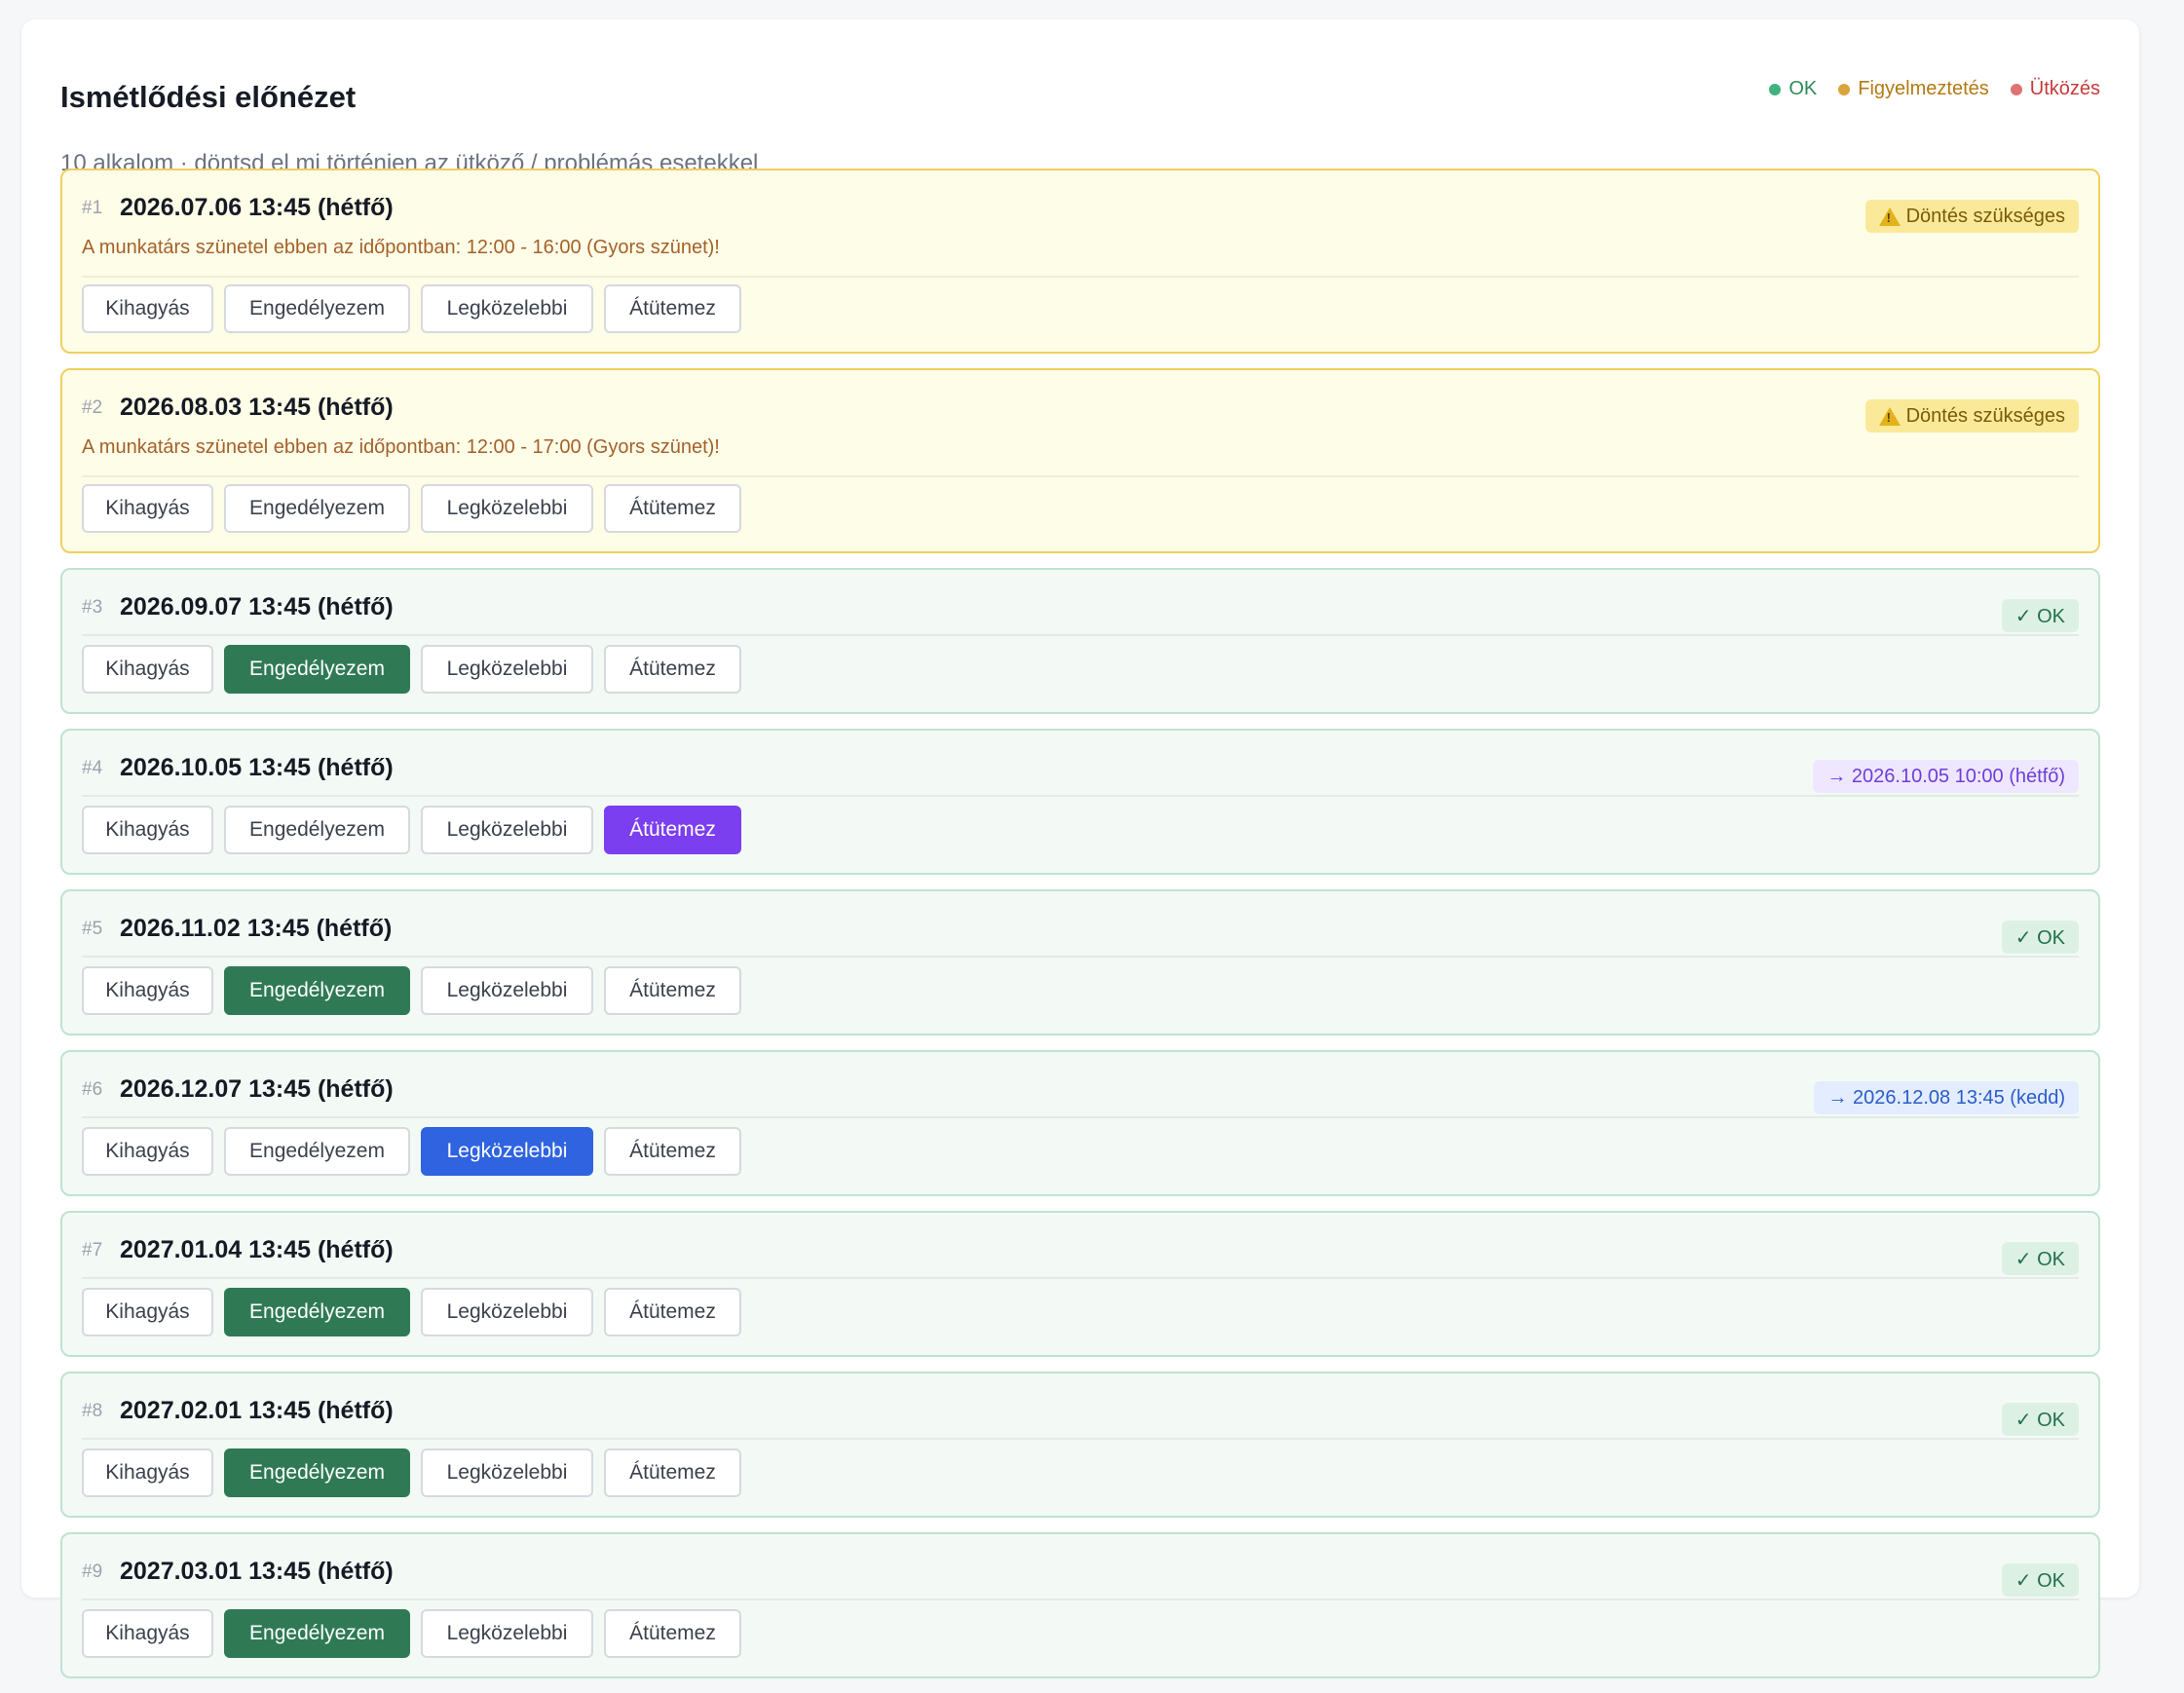 The width and height of the screenshot is (2184, 1693). I want to click on legend-warning-label: Figyelmeztetés, so click(1923, 88).